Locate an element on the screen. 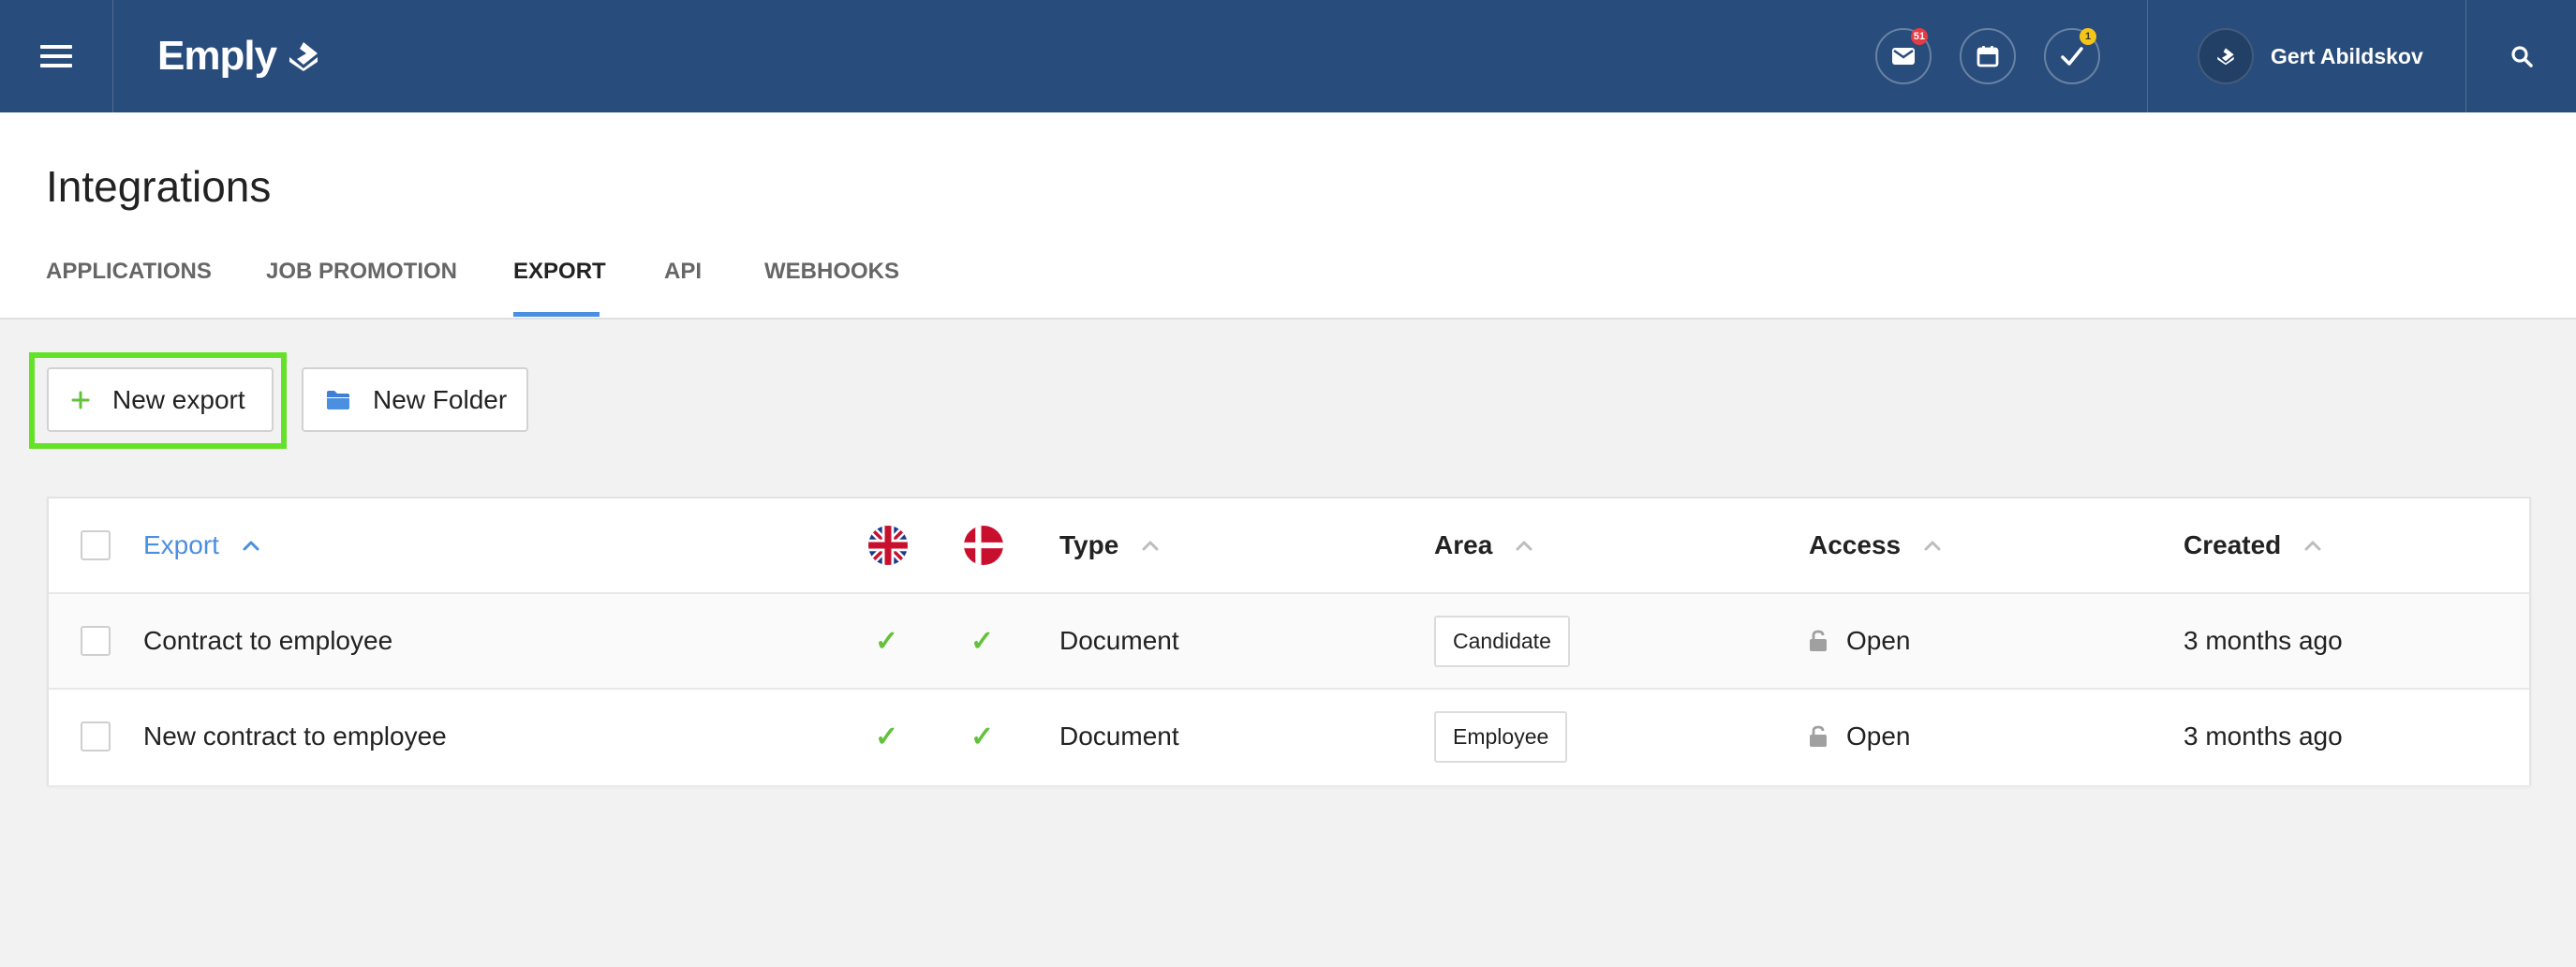 Image resolution: width=2576 pixels, height=967 pixels. new-export-button: New export is located at coordinates (160, 399).